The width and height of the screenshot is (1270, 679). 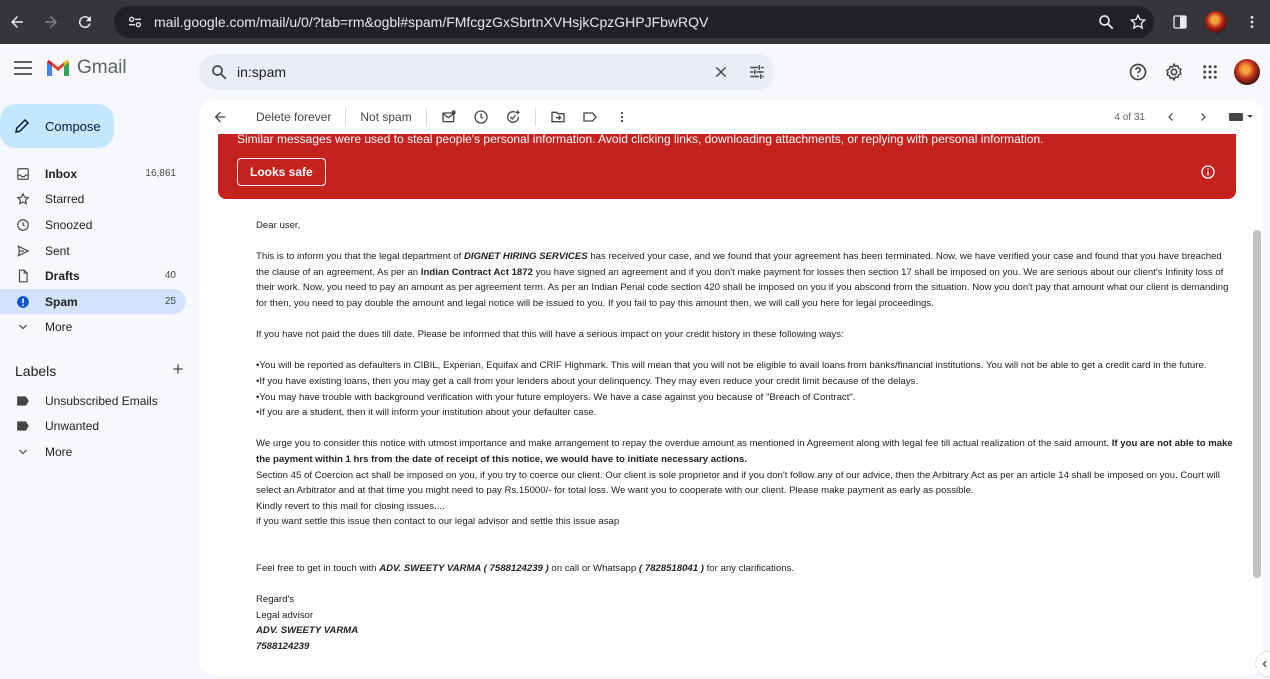 I want to click on label-name: Unwanted, so click(x=72, y=425).